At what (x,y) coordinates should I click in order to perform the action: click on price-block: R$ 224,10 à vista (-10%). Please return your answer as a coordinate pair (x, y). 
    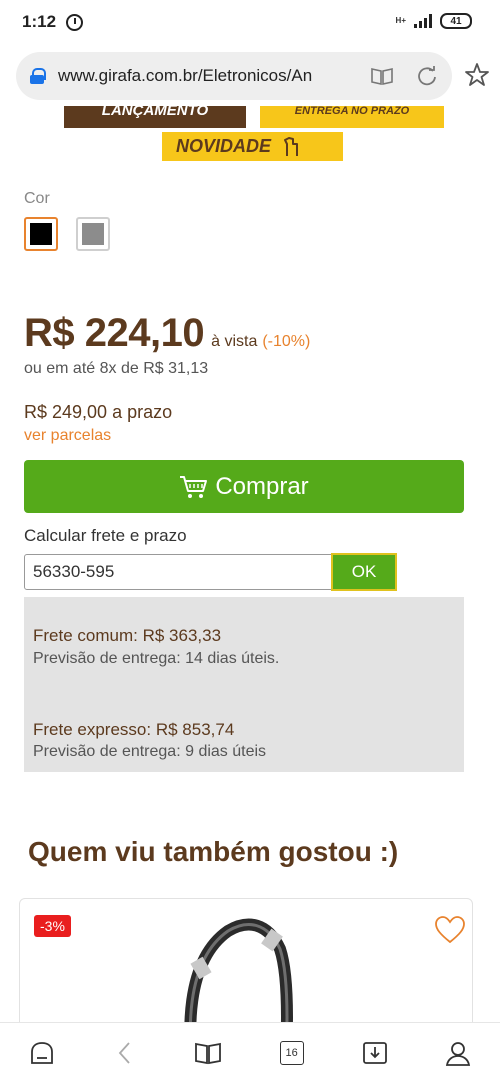
    Looking at the image, I should click on (167, 333).